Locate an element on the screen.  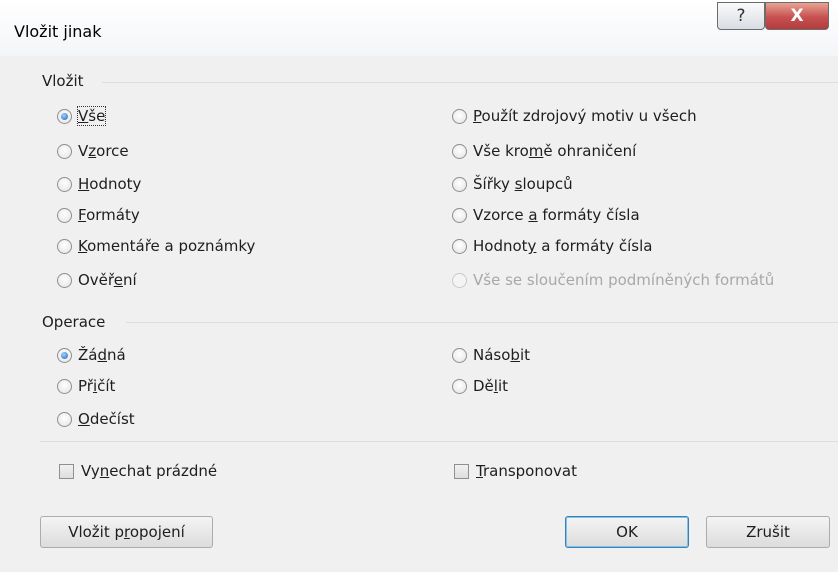
option-label: Formáty is located at coordinates (109, 215).